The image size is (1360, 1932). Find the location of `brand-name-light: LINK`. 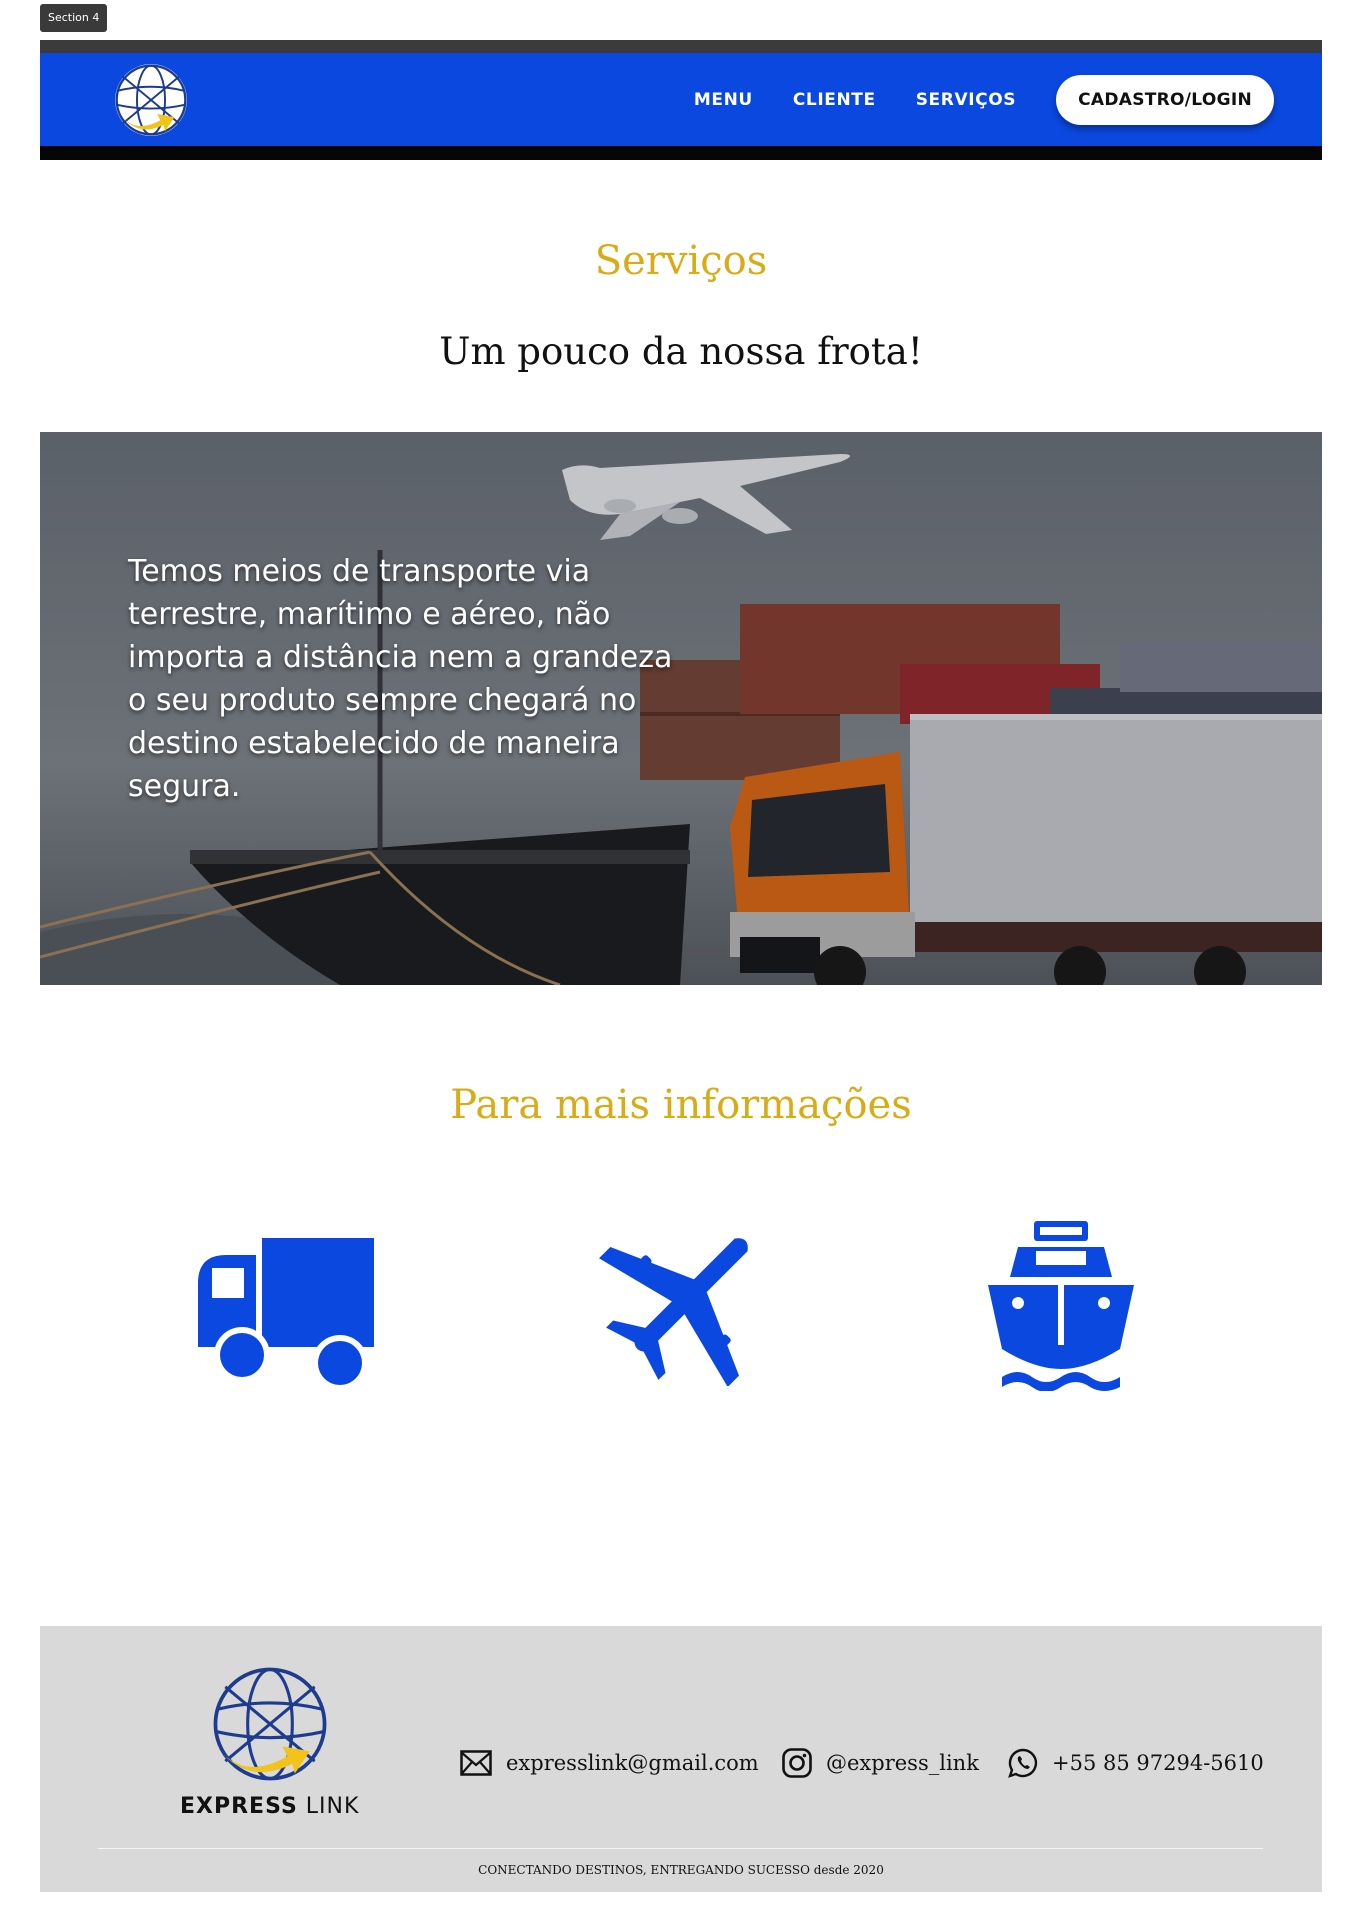

brand-name-light: LINK is located at coordinates (332, 1806).